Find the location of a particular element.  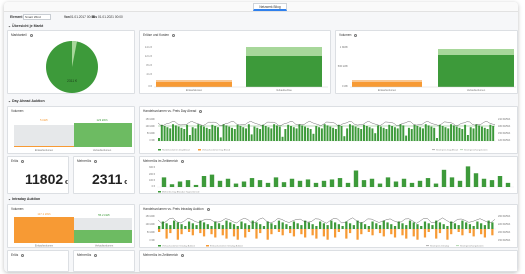

bis-date: 01.01.2021 00:00 is located at coordinates (110, 17).